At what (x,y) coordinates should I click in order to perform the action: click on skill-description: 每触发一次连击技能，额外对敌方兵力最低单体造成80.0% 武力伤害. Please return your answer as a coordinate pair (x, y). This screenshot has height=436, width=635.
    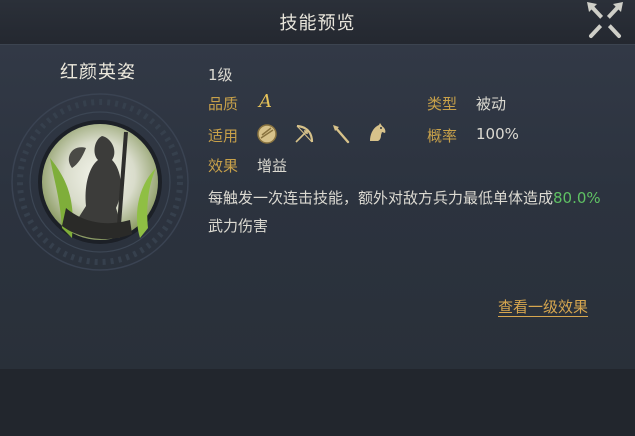
    Looking at the image, I should click on (408, 212).